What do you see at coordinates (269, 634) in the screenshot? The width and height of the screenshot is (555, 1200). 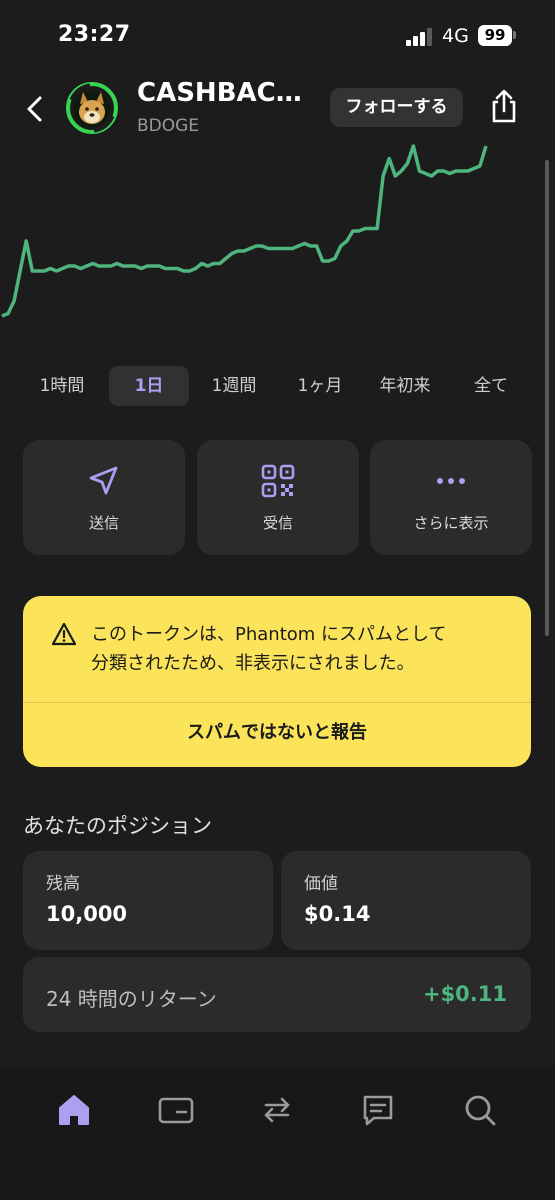 I see `spam-message-line1: このトークンは、Phantom にスパムとして` at bounding box center [269, 634].